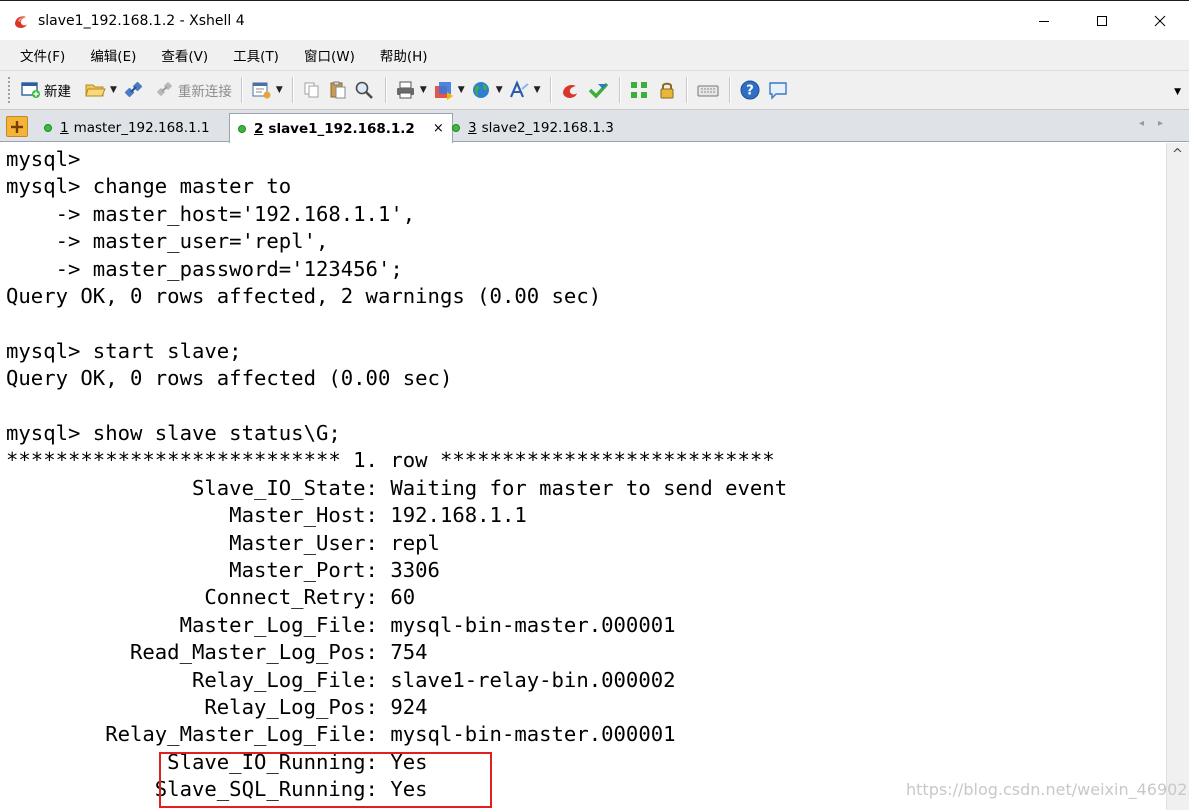 The height and width of the screenshot is (810, 1189). Describe the element at coordinates (1102, 21) in the screenshot. I see `maximize-button` at that location.